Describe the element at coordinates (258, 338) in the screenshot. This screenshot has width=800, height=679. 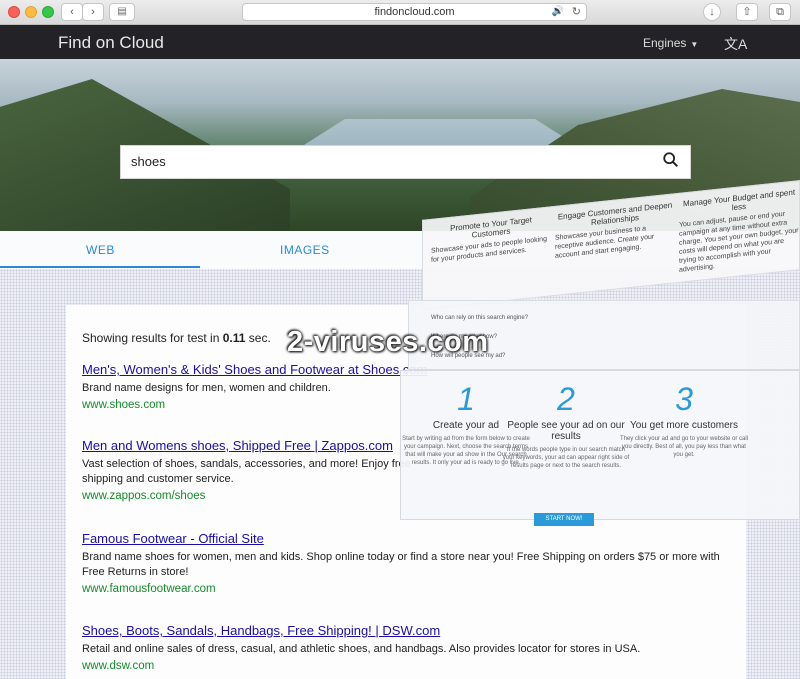
I see `summary-suffix: sec.` at that location.